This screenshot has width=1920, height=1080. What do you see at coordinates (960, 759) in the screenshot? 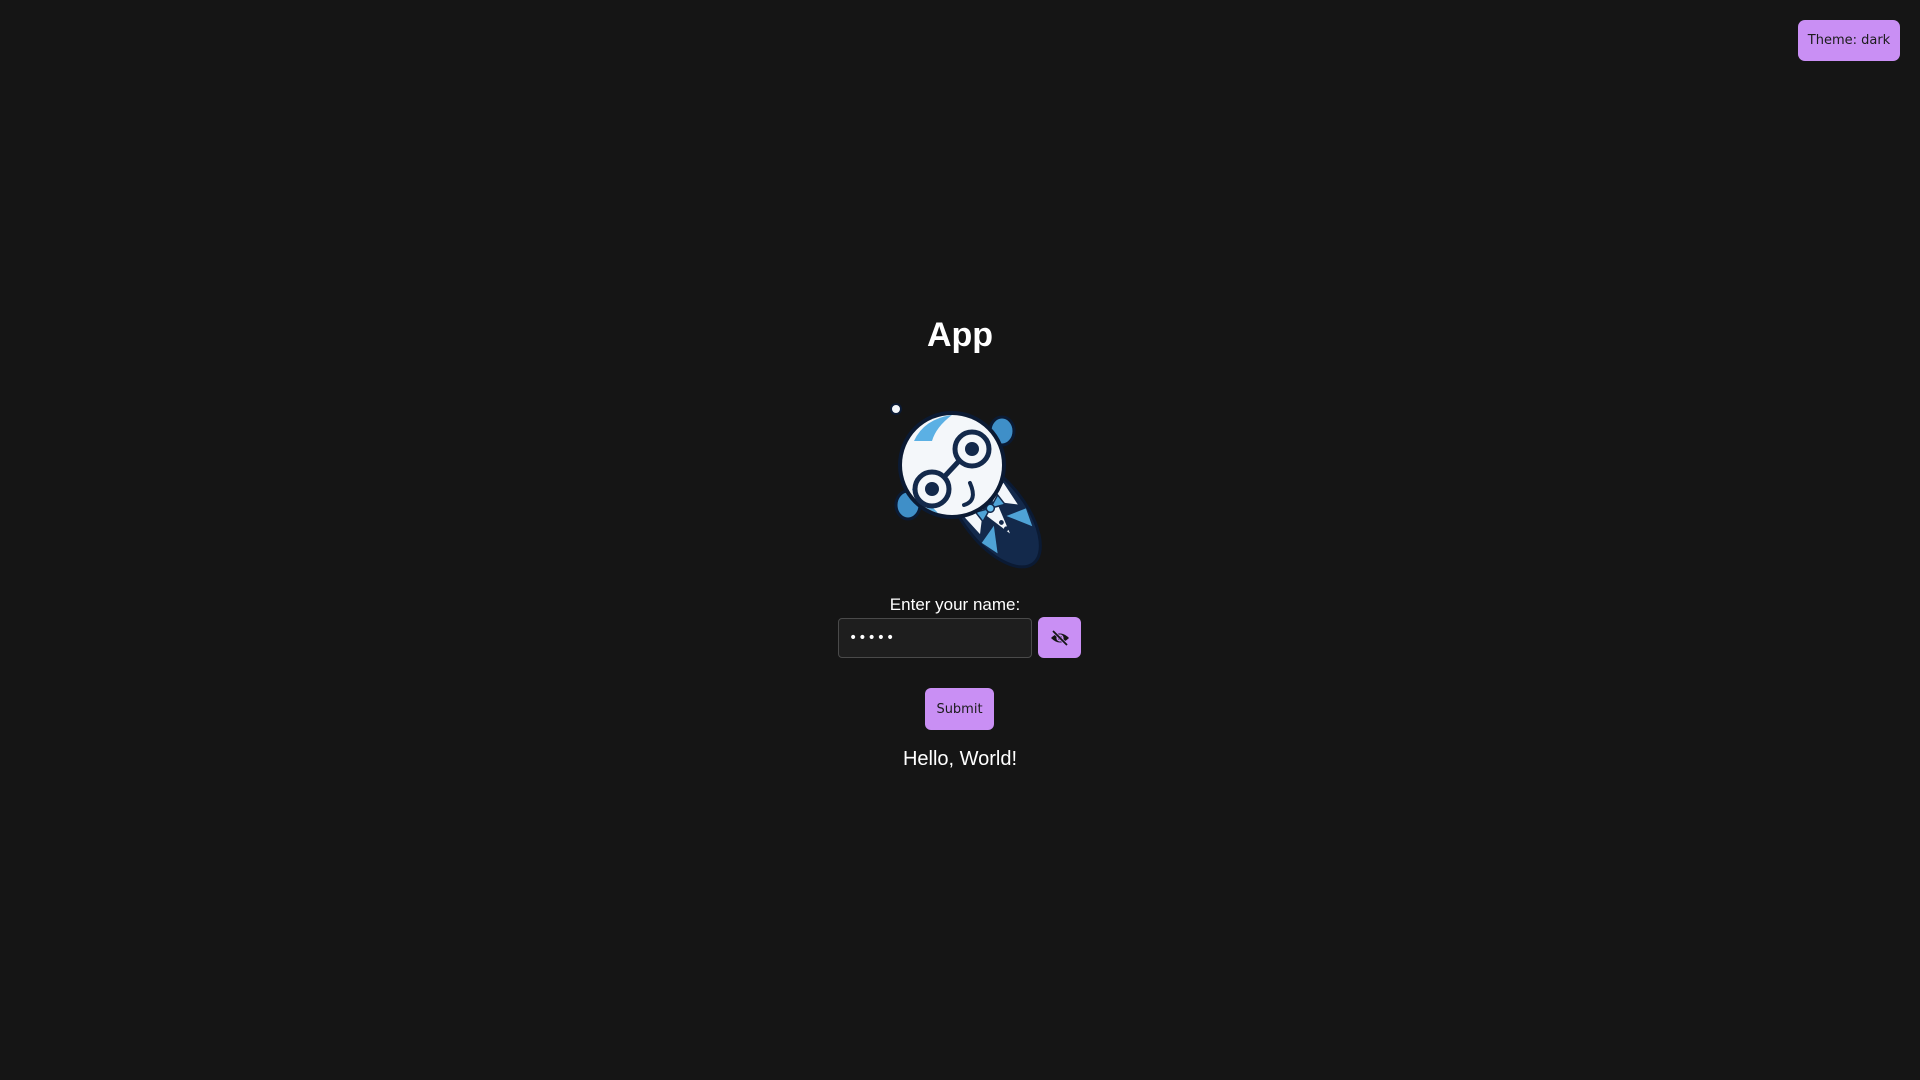
I see `greeting-text: Hello, World!` at bounding box center [960, 759].